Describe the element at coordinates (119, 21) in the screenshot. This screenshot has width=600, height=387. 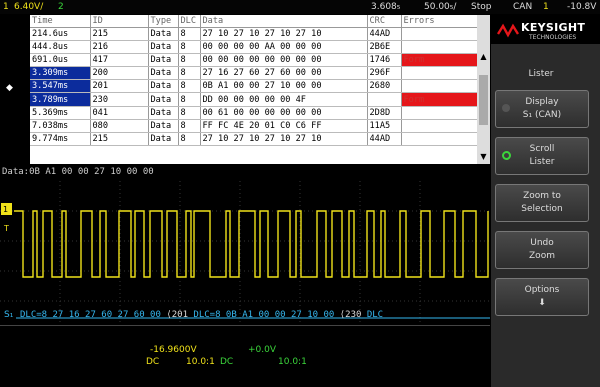
I see `col-id: ID` at that location.